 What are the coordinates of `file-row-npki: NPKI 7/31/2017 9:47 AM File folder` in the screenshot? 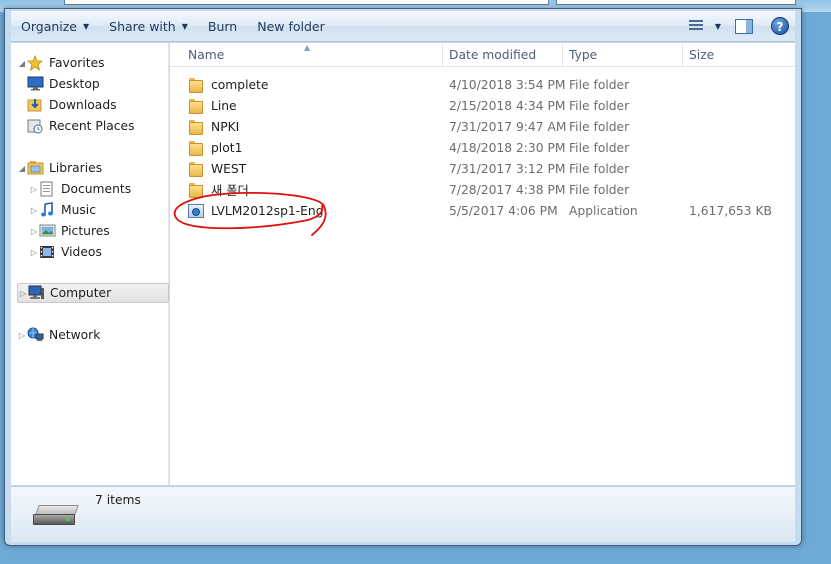 It's located at (482, 126).